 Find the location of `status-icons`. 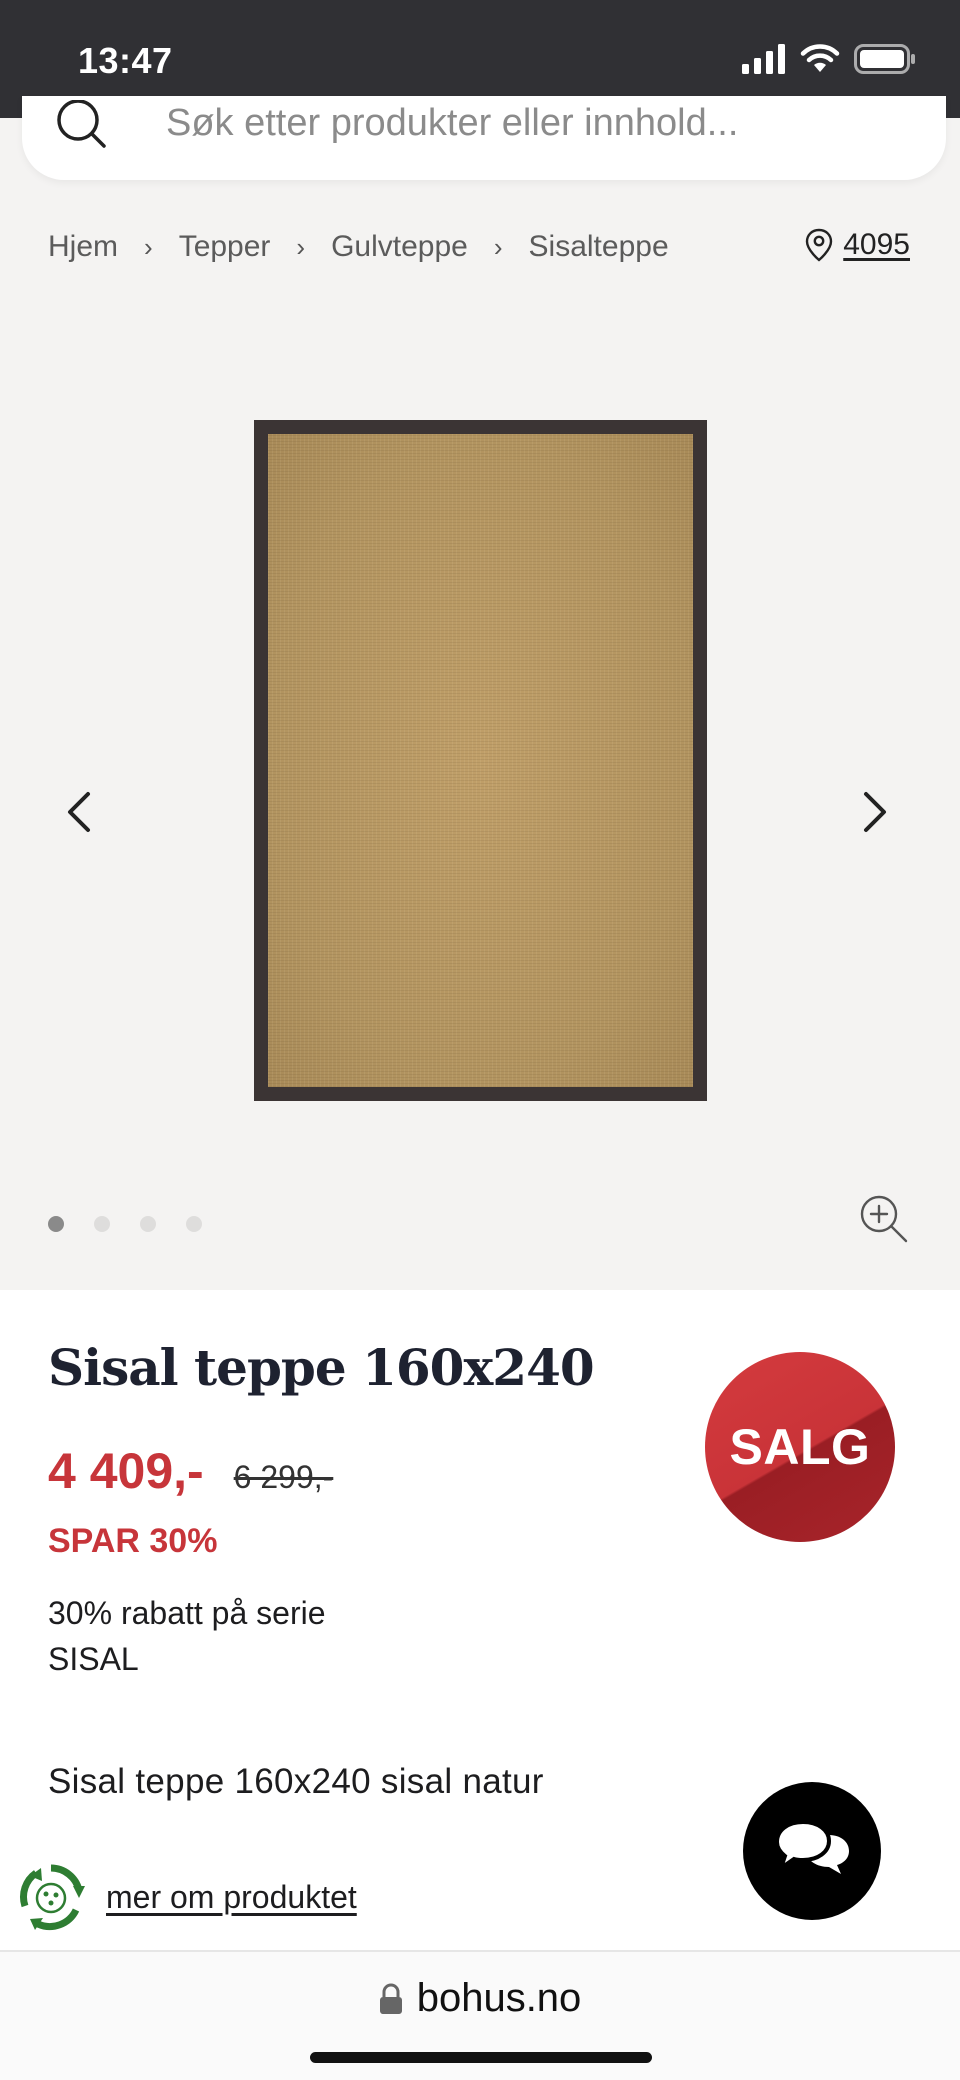

status-icons is located at coordinates (829, 59).